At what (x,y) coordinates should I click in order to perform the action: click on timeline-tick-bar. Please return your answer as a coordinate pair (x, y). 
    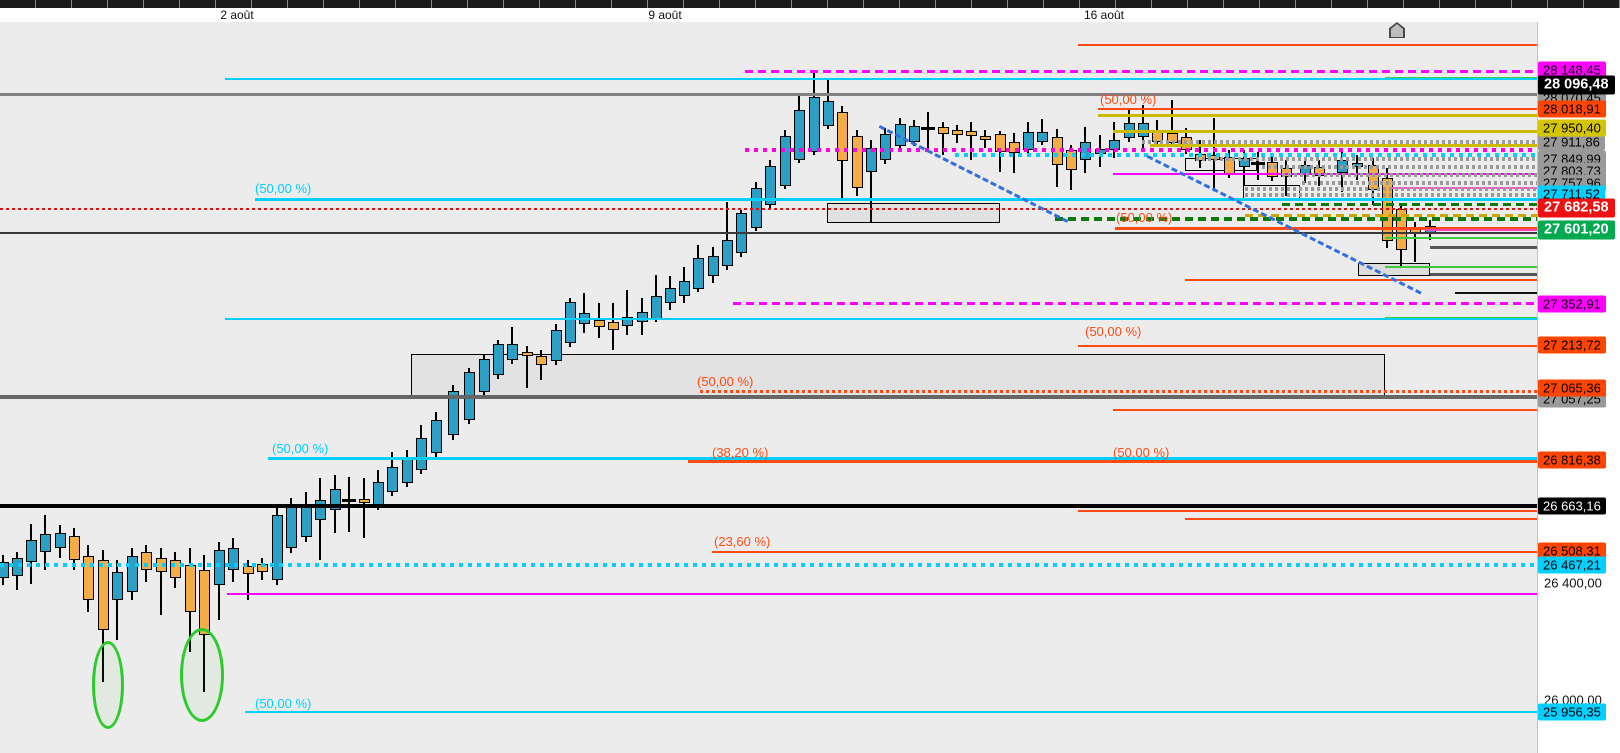
    Looking at the image, I should click on (810, 4).